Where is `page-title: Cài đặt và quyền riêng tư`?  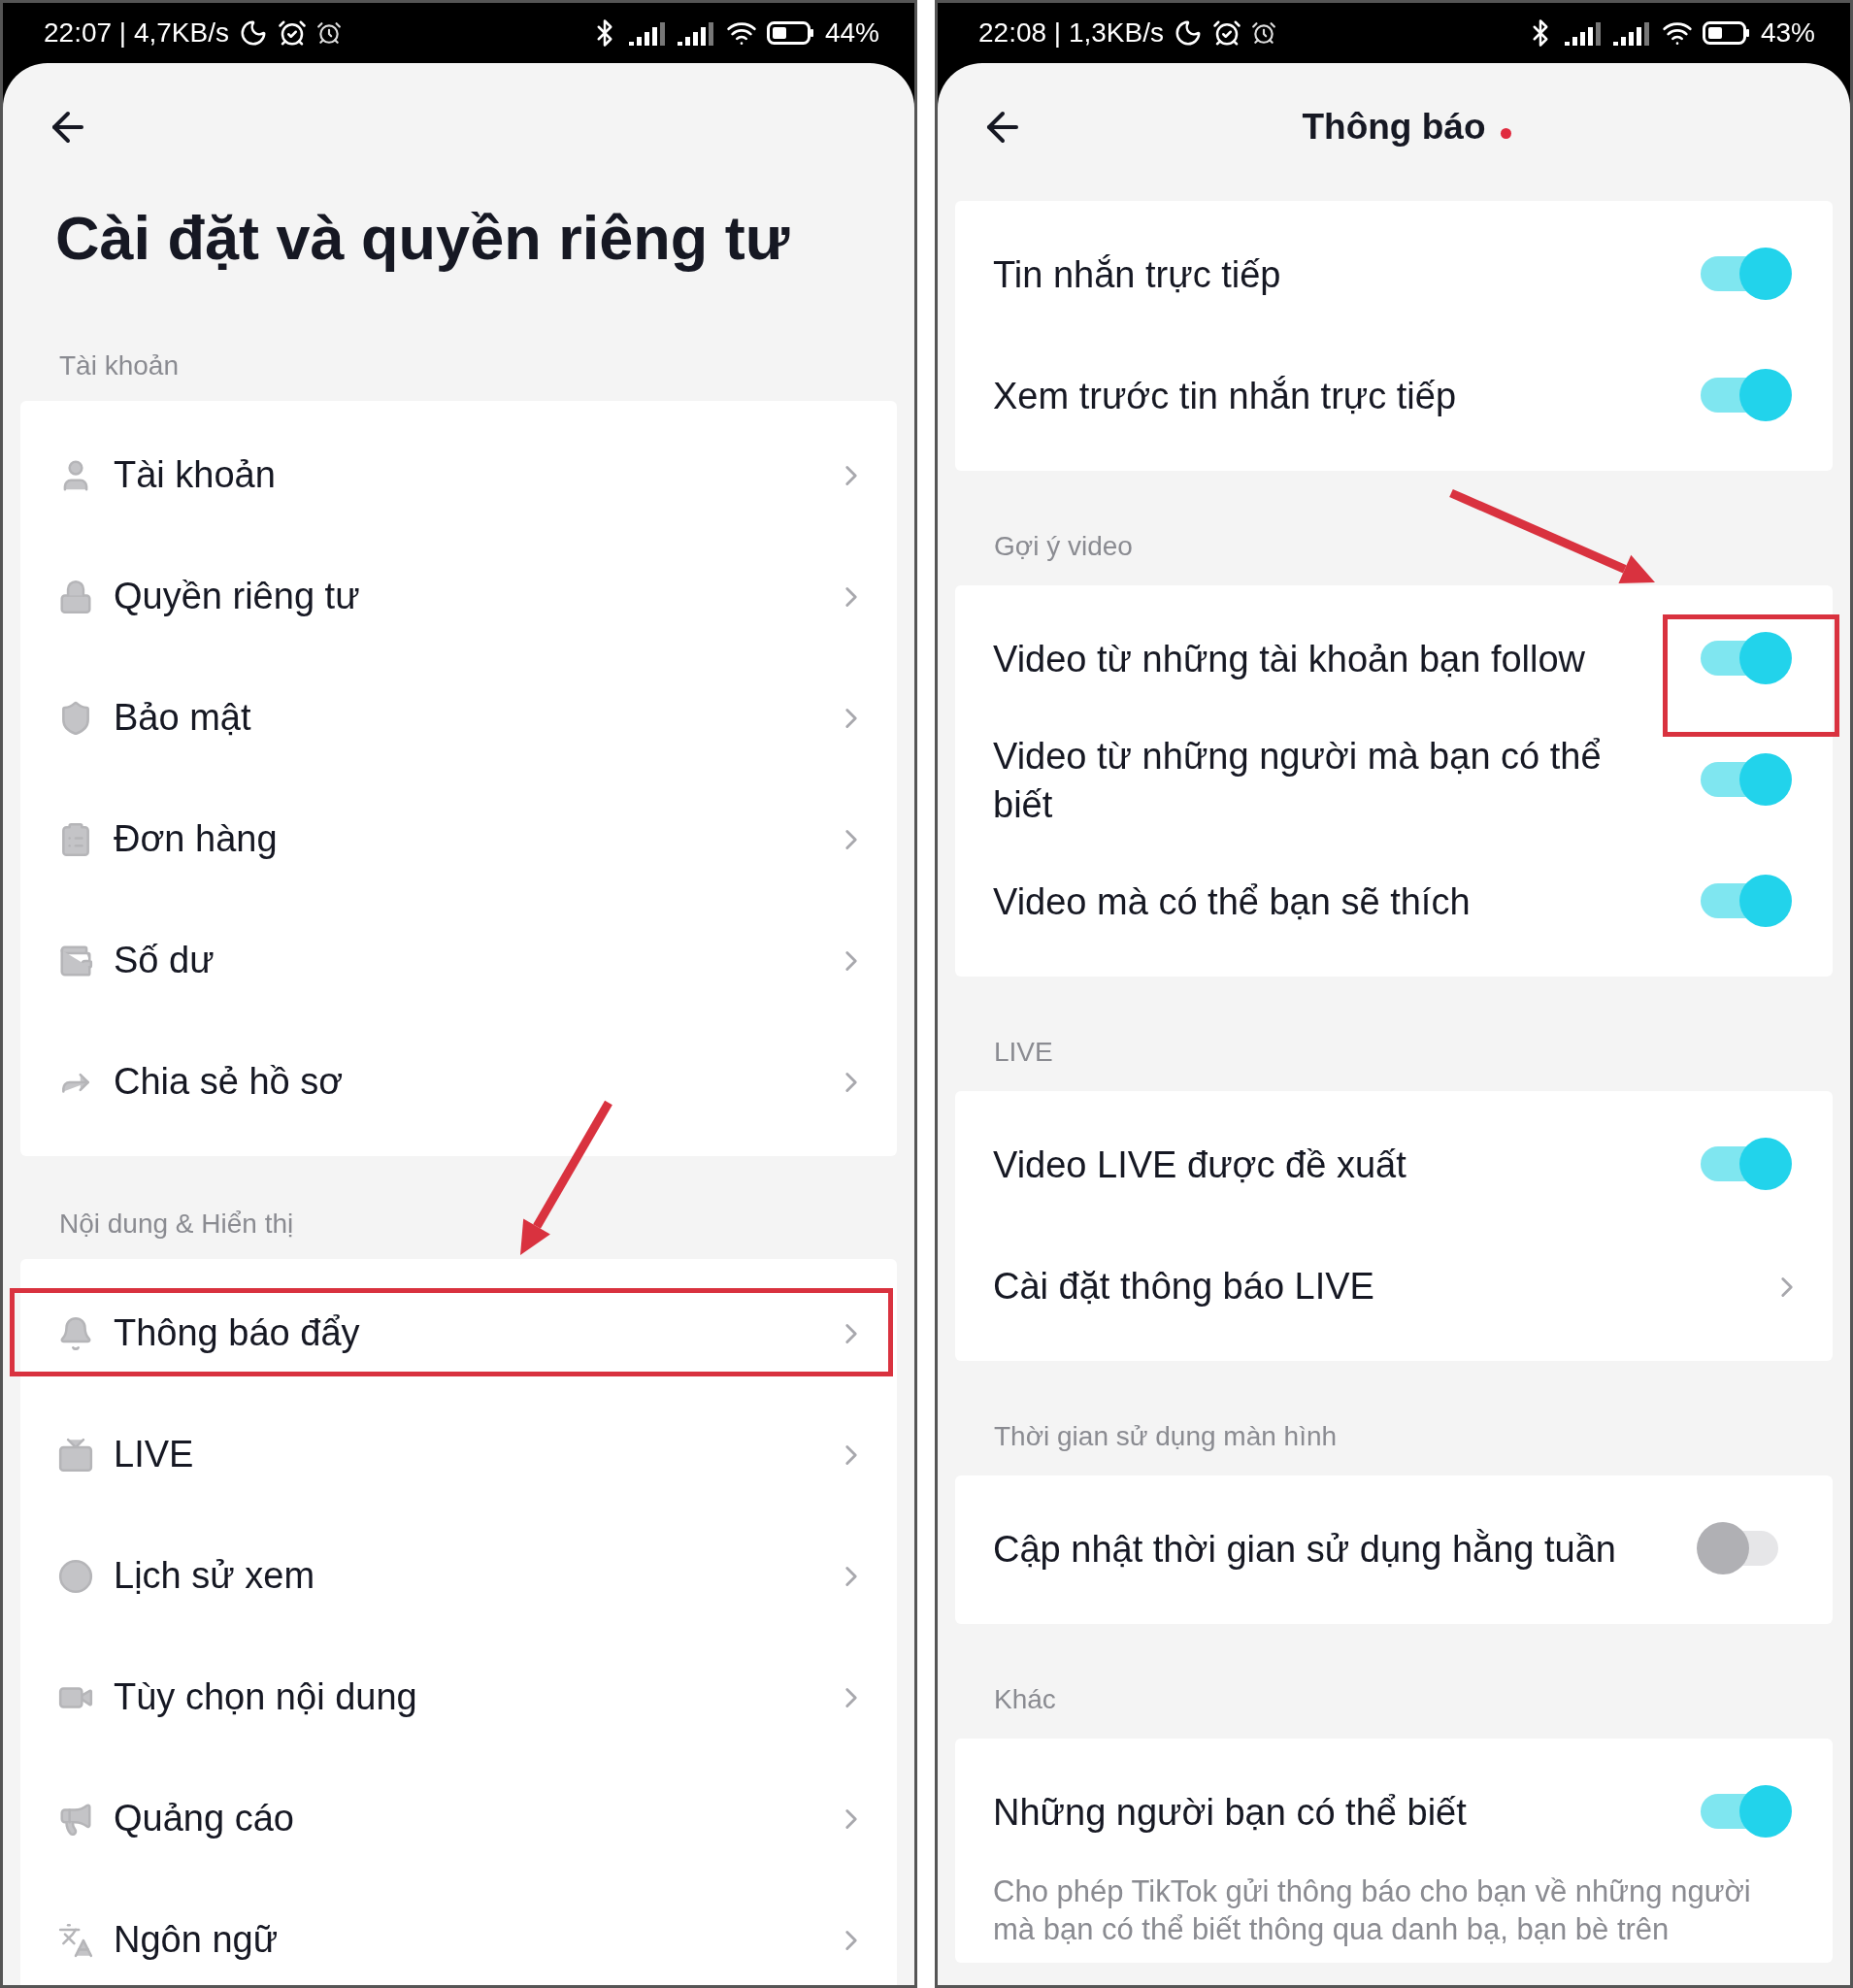 page-title: Cài đặt và quyền riêng tư is located at coordinates (423, 238).